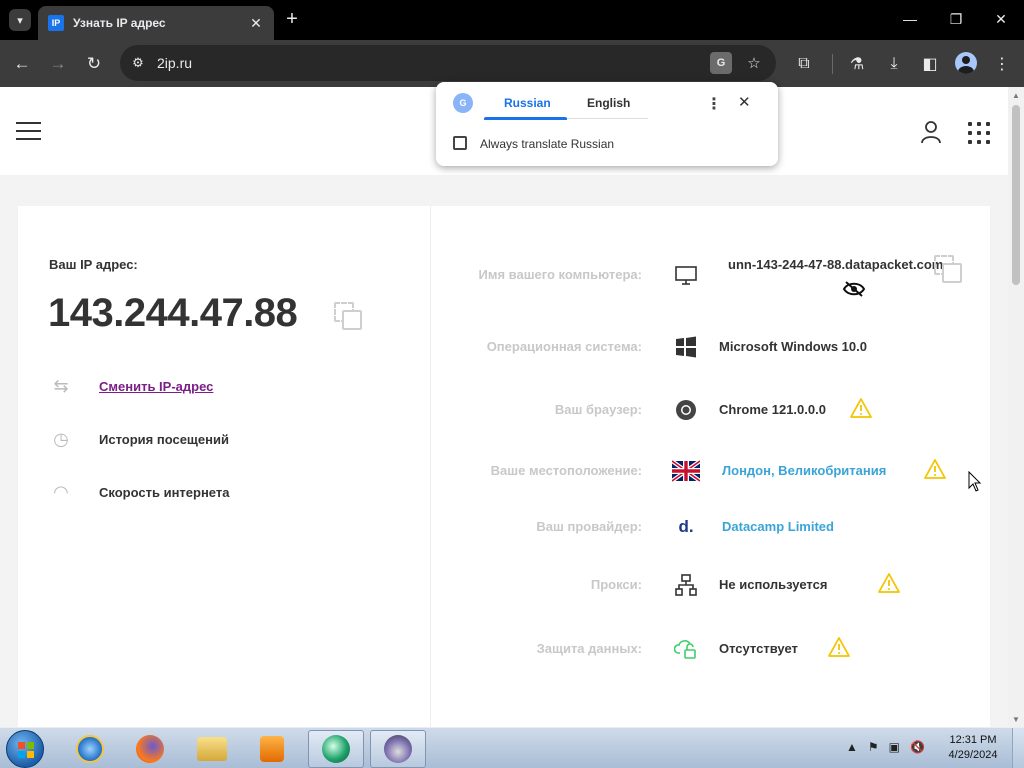  What do you see at coordinates (589, 526) in the screenshot?
I see `info-label: Ваш провайдер:` at bounding box center [589, 526].